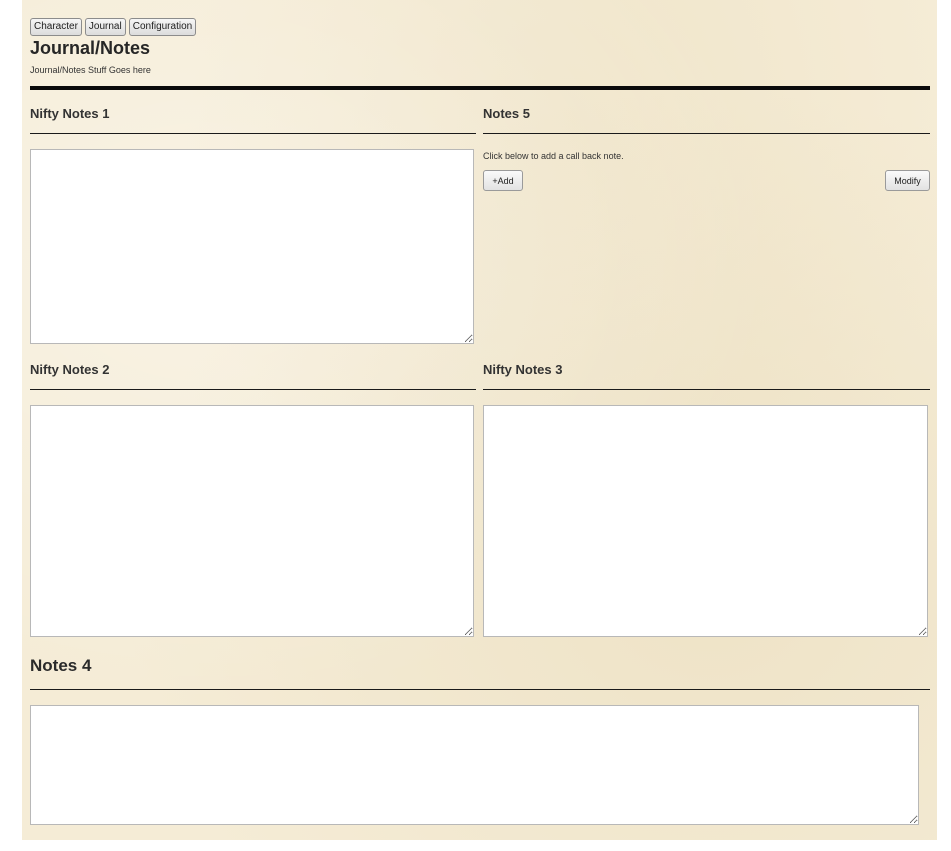  I want to click on nifty-notes-2-divider, so click(253, 389).